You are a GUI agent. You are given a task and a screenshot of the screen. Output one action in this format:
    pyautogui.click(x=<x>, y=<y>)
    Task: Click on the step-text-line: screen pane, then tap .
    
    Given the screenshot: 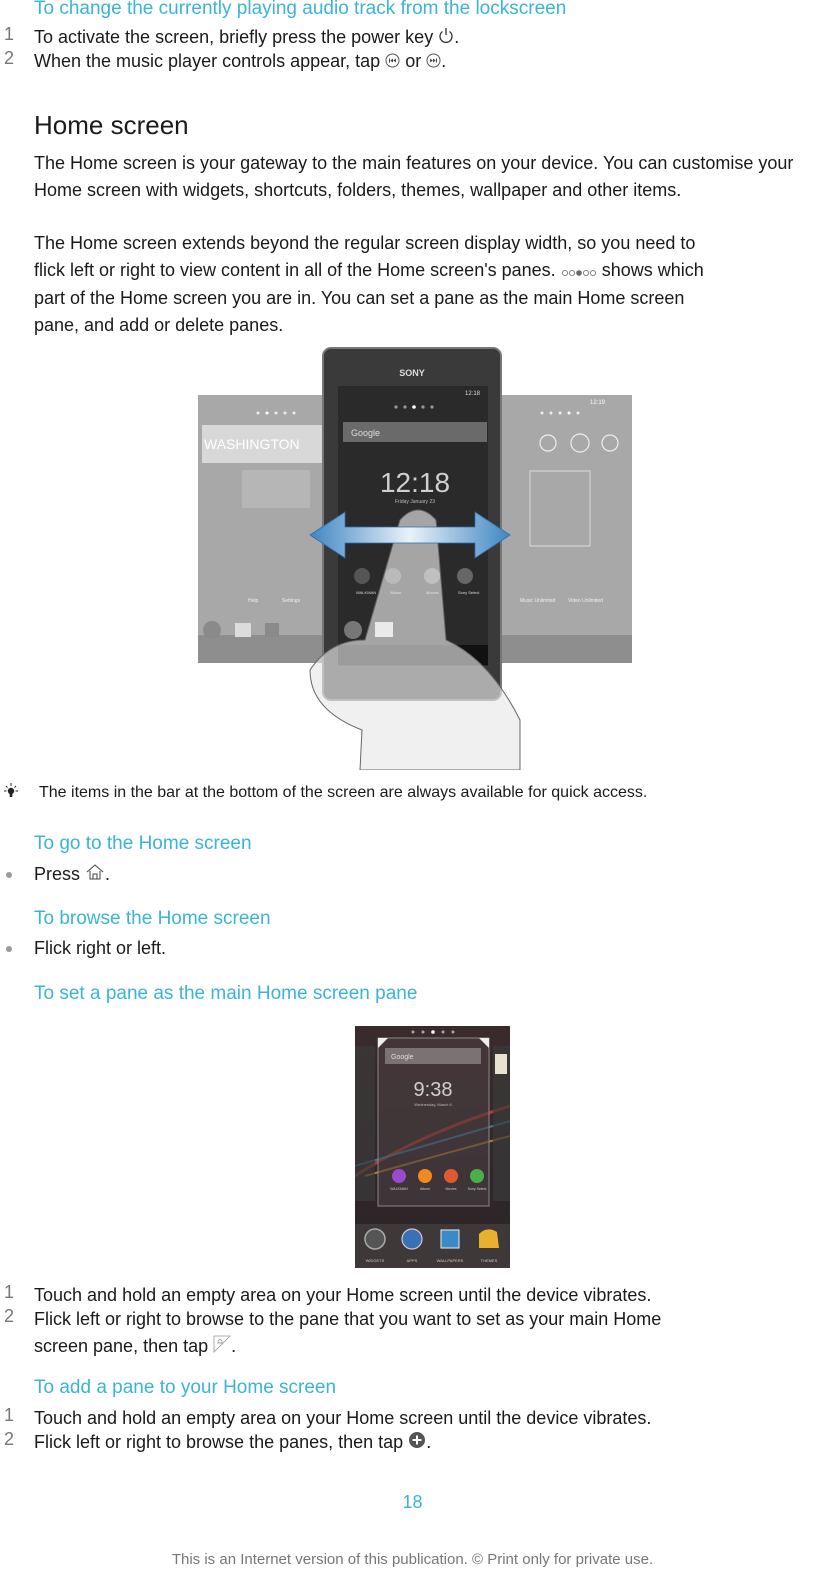 What is the action you would take?
    pyautogui.click(x=347, y=1347)
    